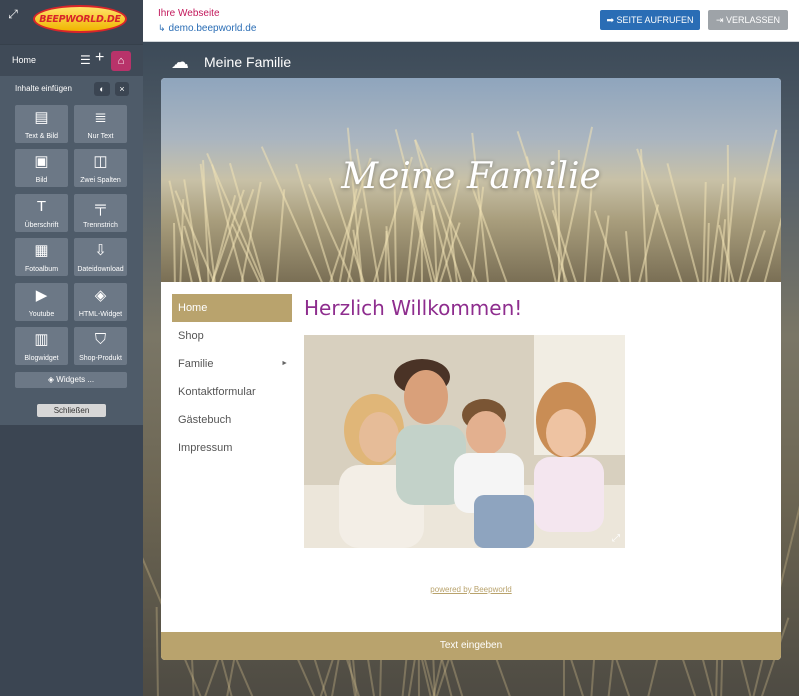  What do you see at coordinates (655, 20) in the screenshot?
I see `visit-site-label: SEITE AUFRUFEN` at bounding box center [655, 20].